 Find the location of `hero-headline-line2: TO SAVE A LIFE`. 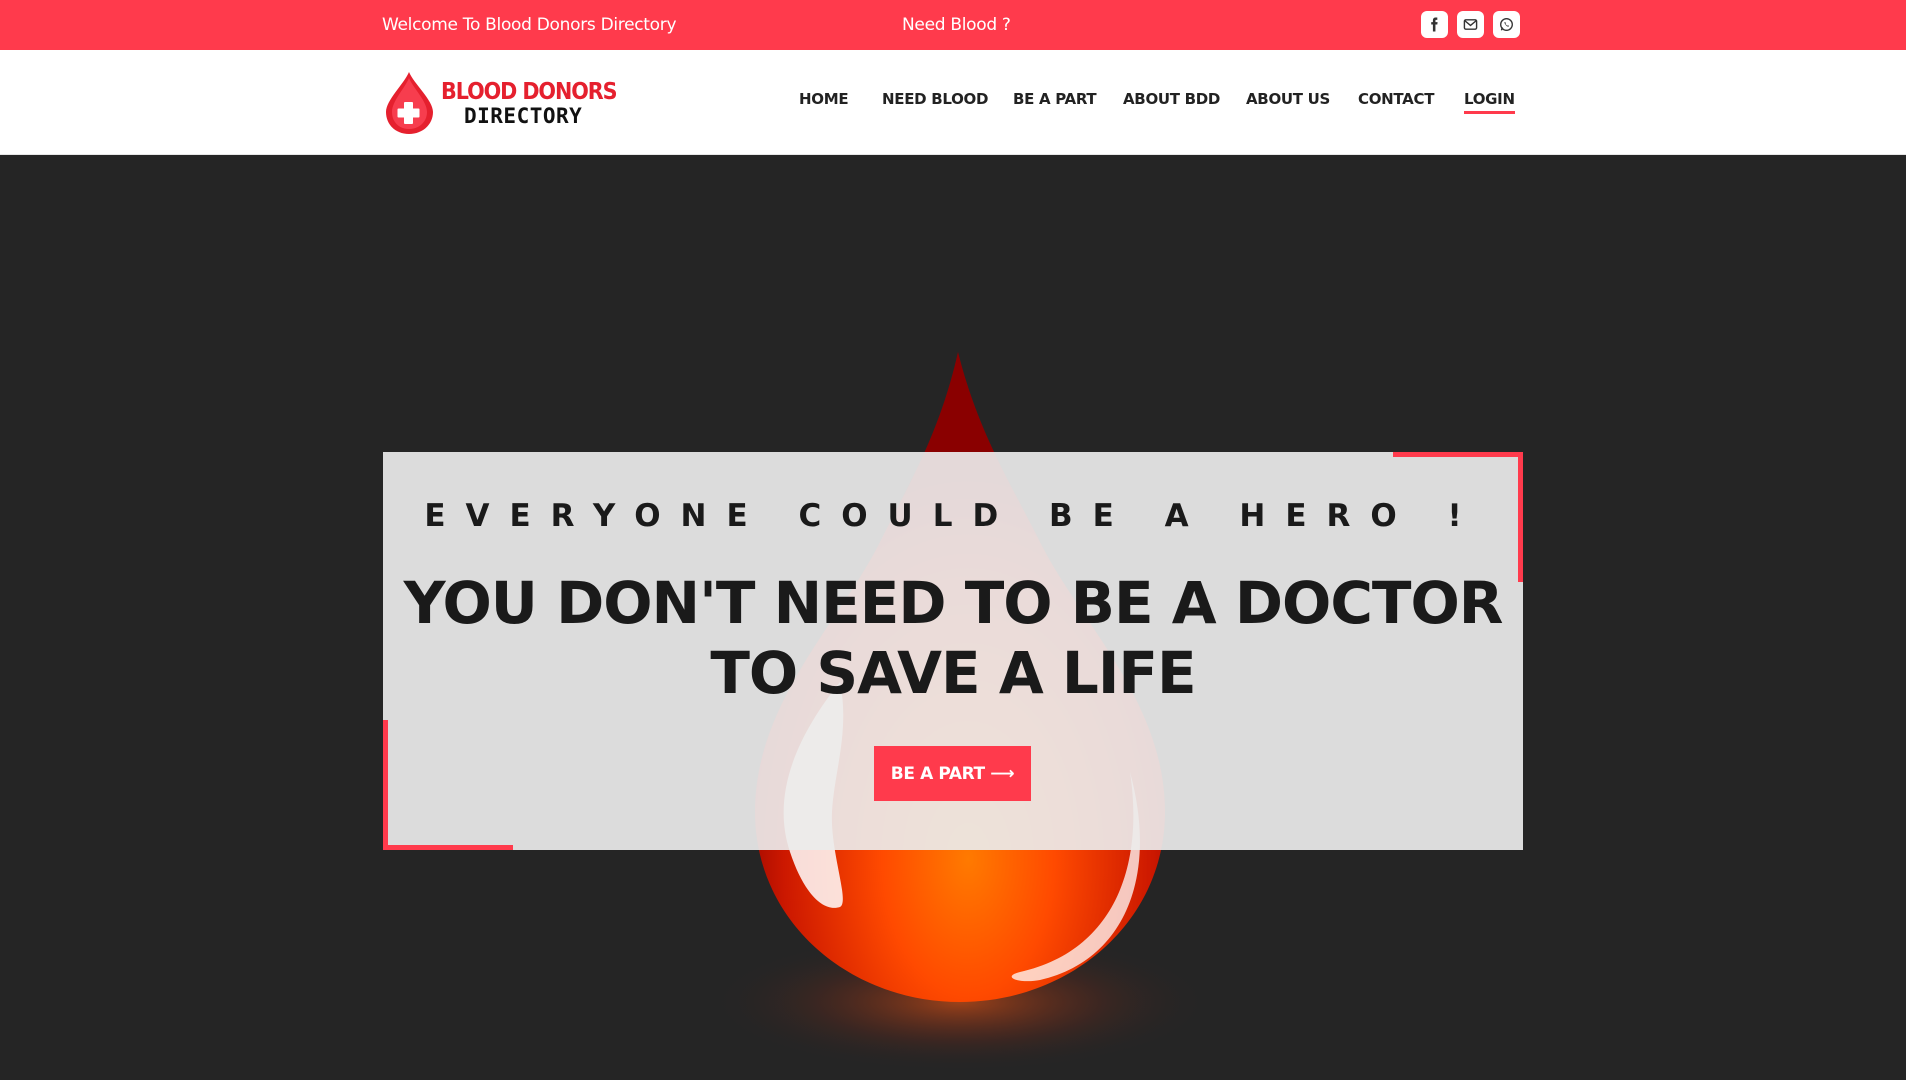

hero-headline-line2: TO SAVE A LIFE is located at coordinates (953, 673).